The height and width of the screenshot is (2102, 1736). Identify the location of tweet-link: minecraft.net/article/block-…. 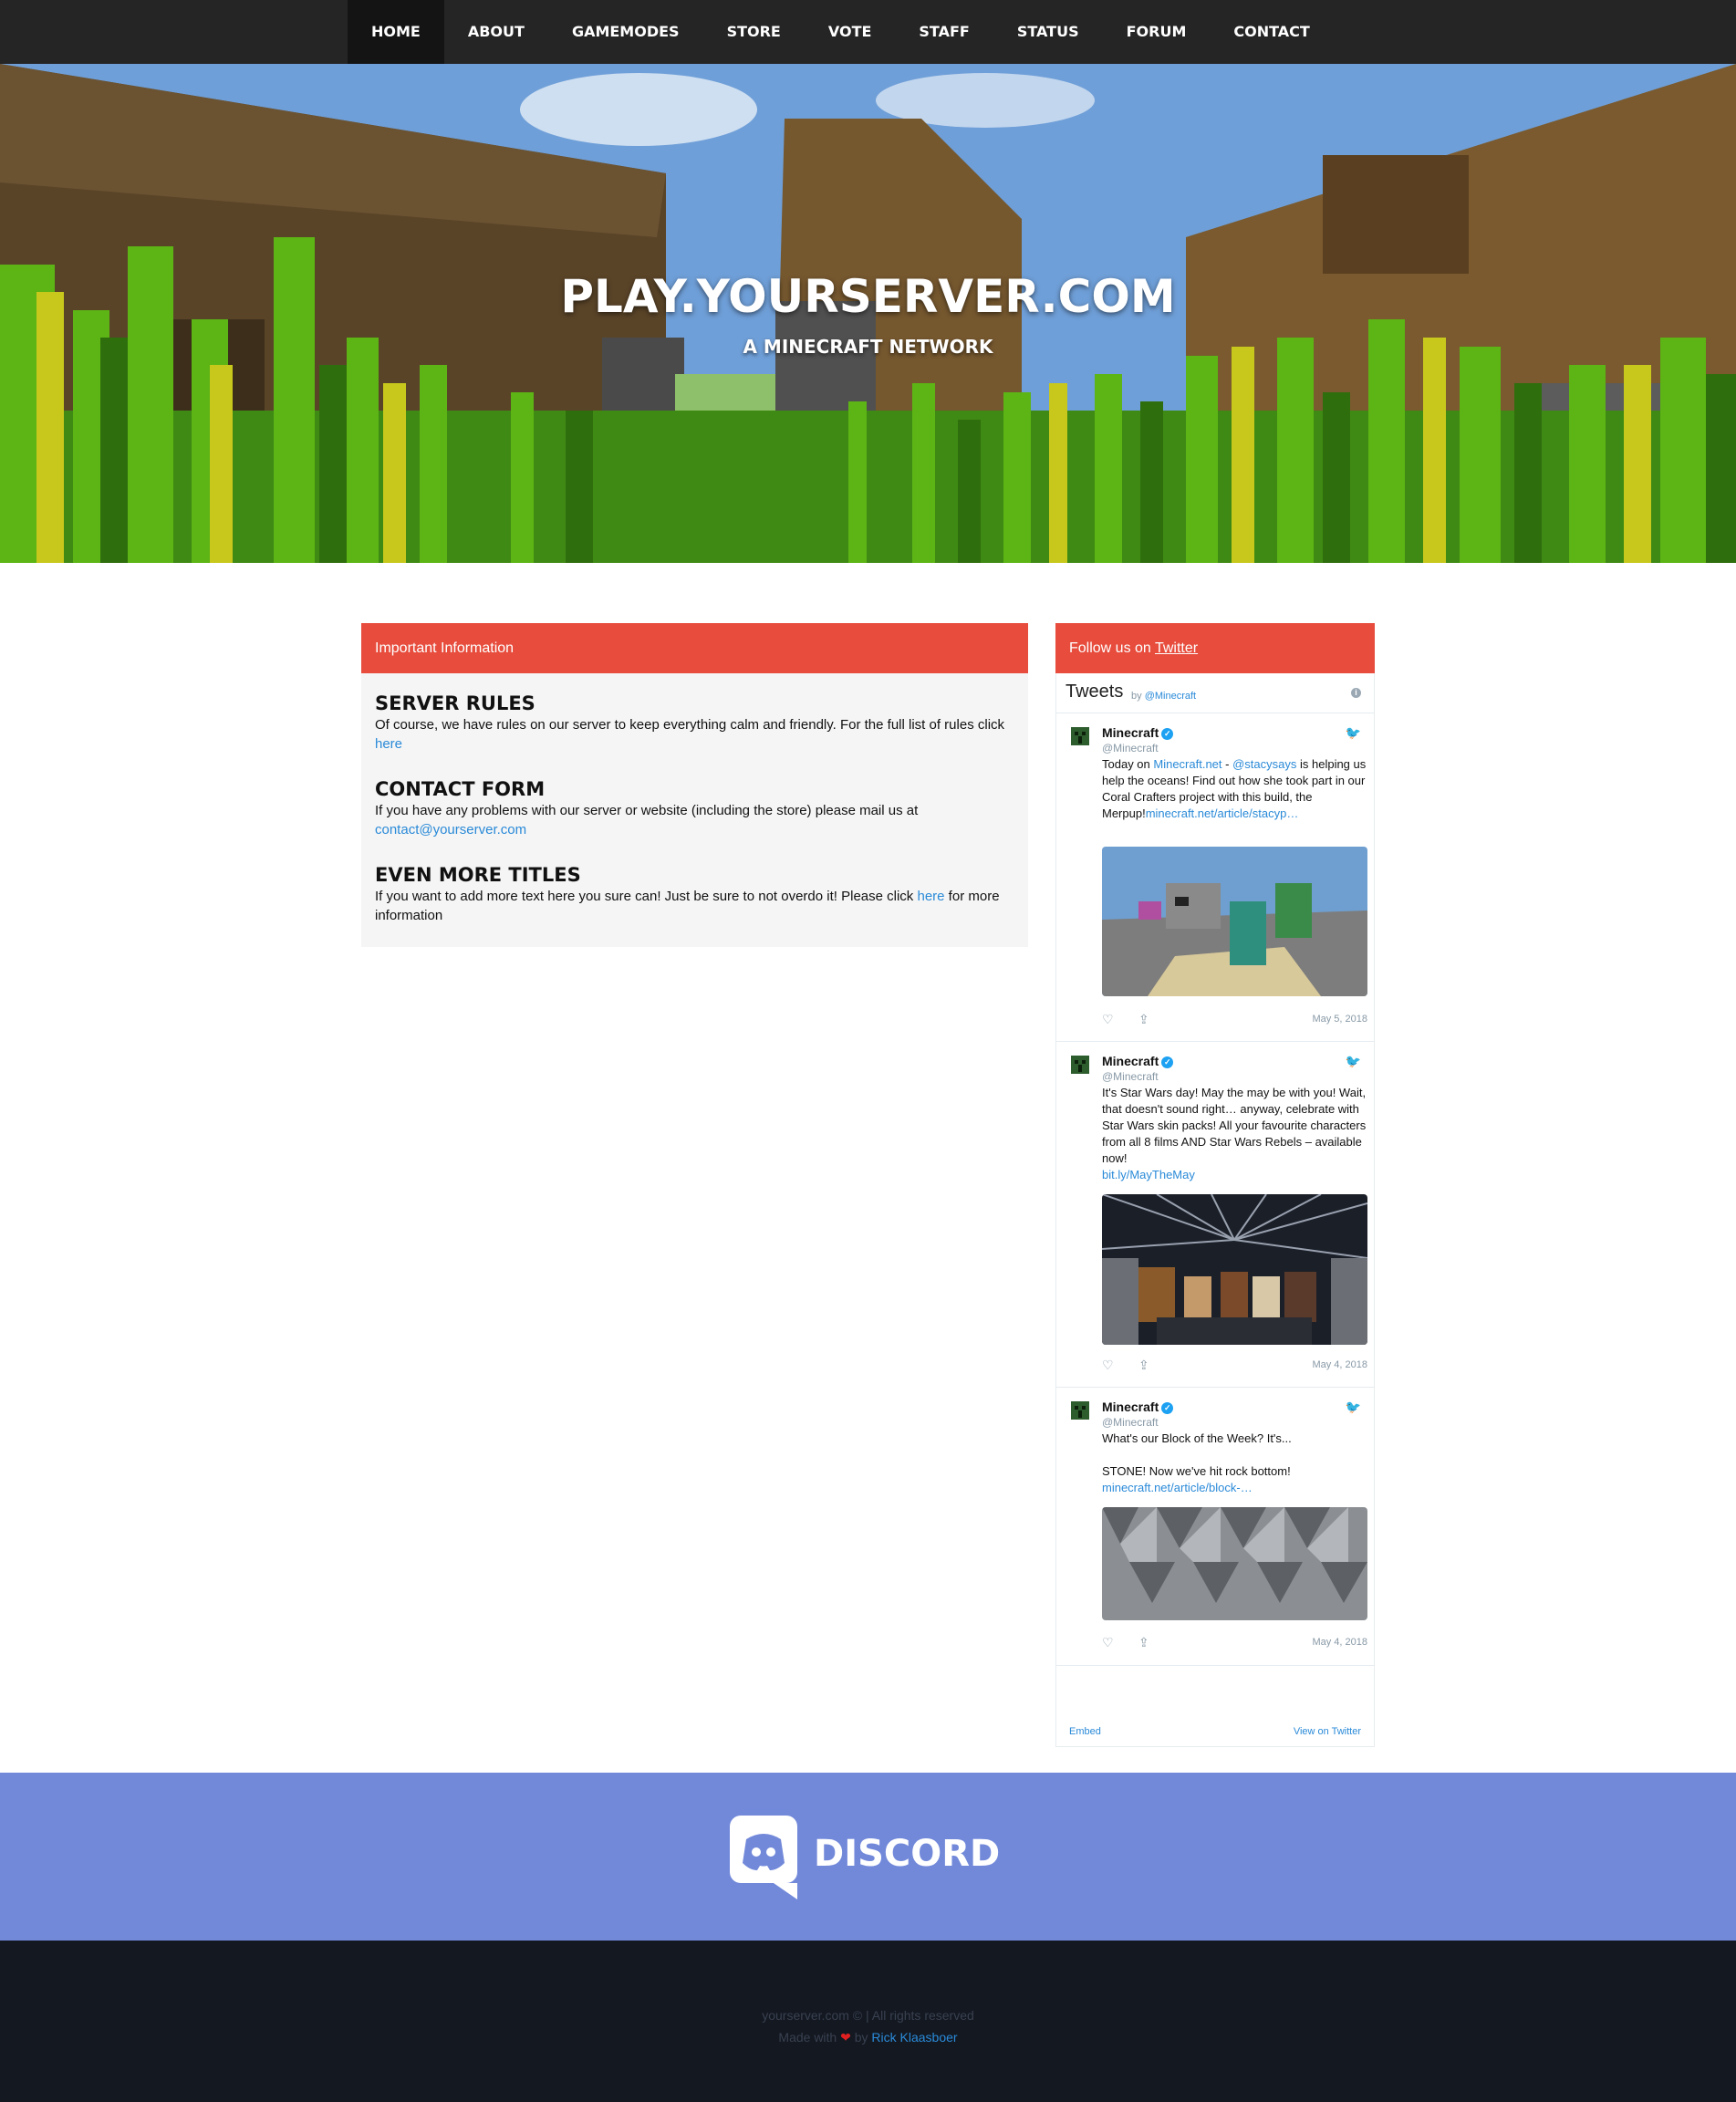
(1177, 1487).